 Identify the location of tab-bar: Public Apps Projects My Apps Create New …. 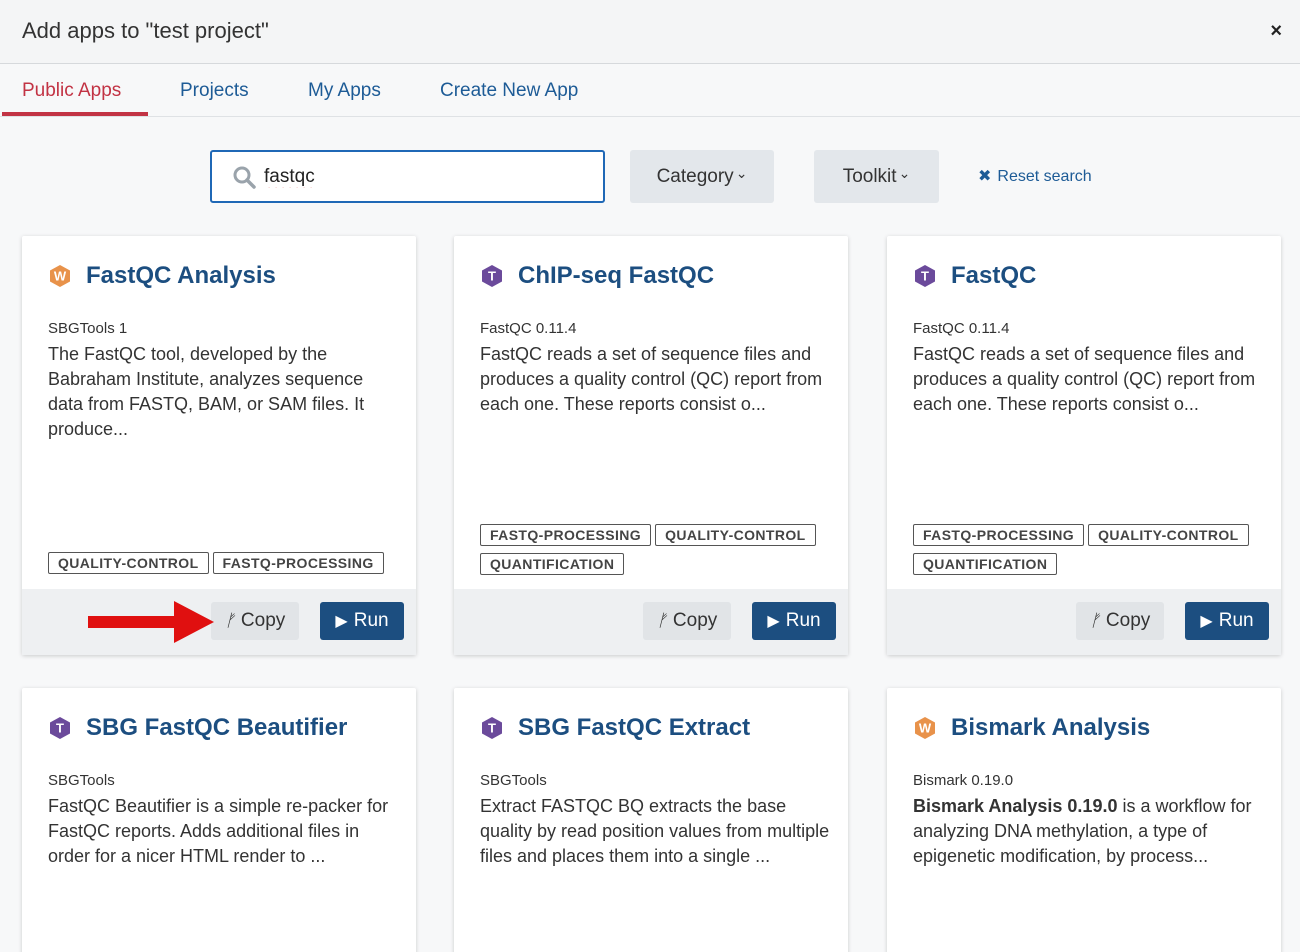
(650, 90).